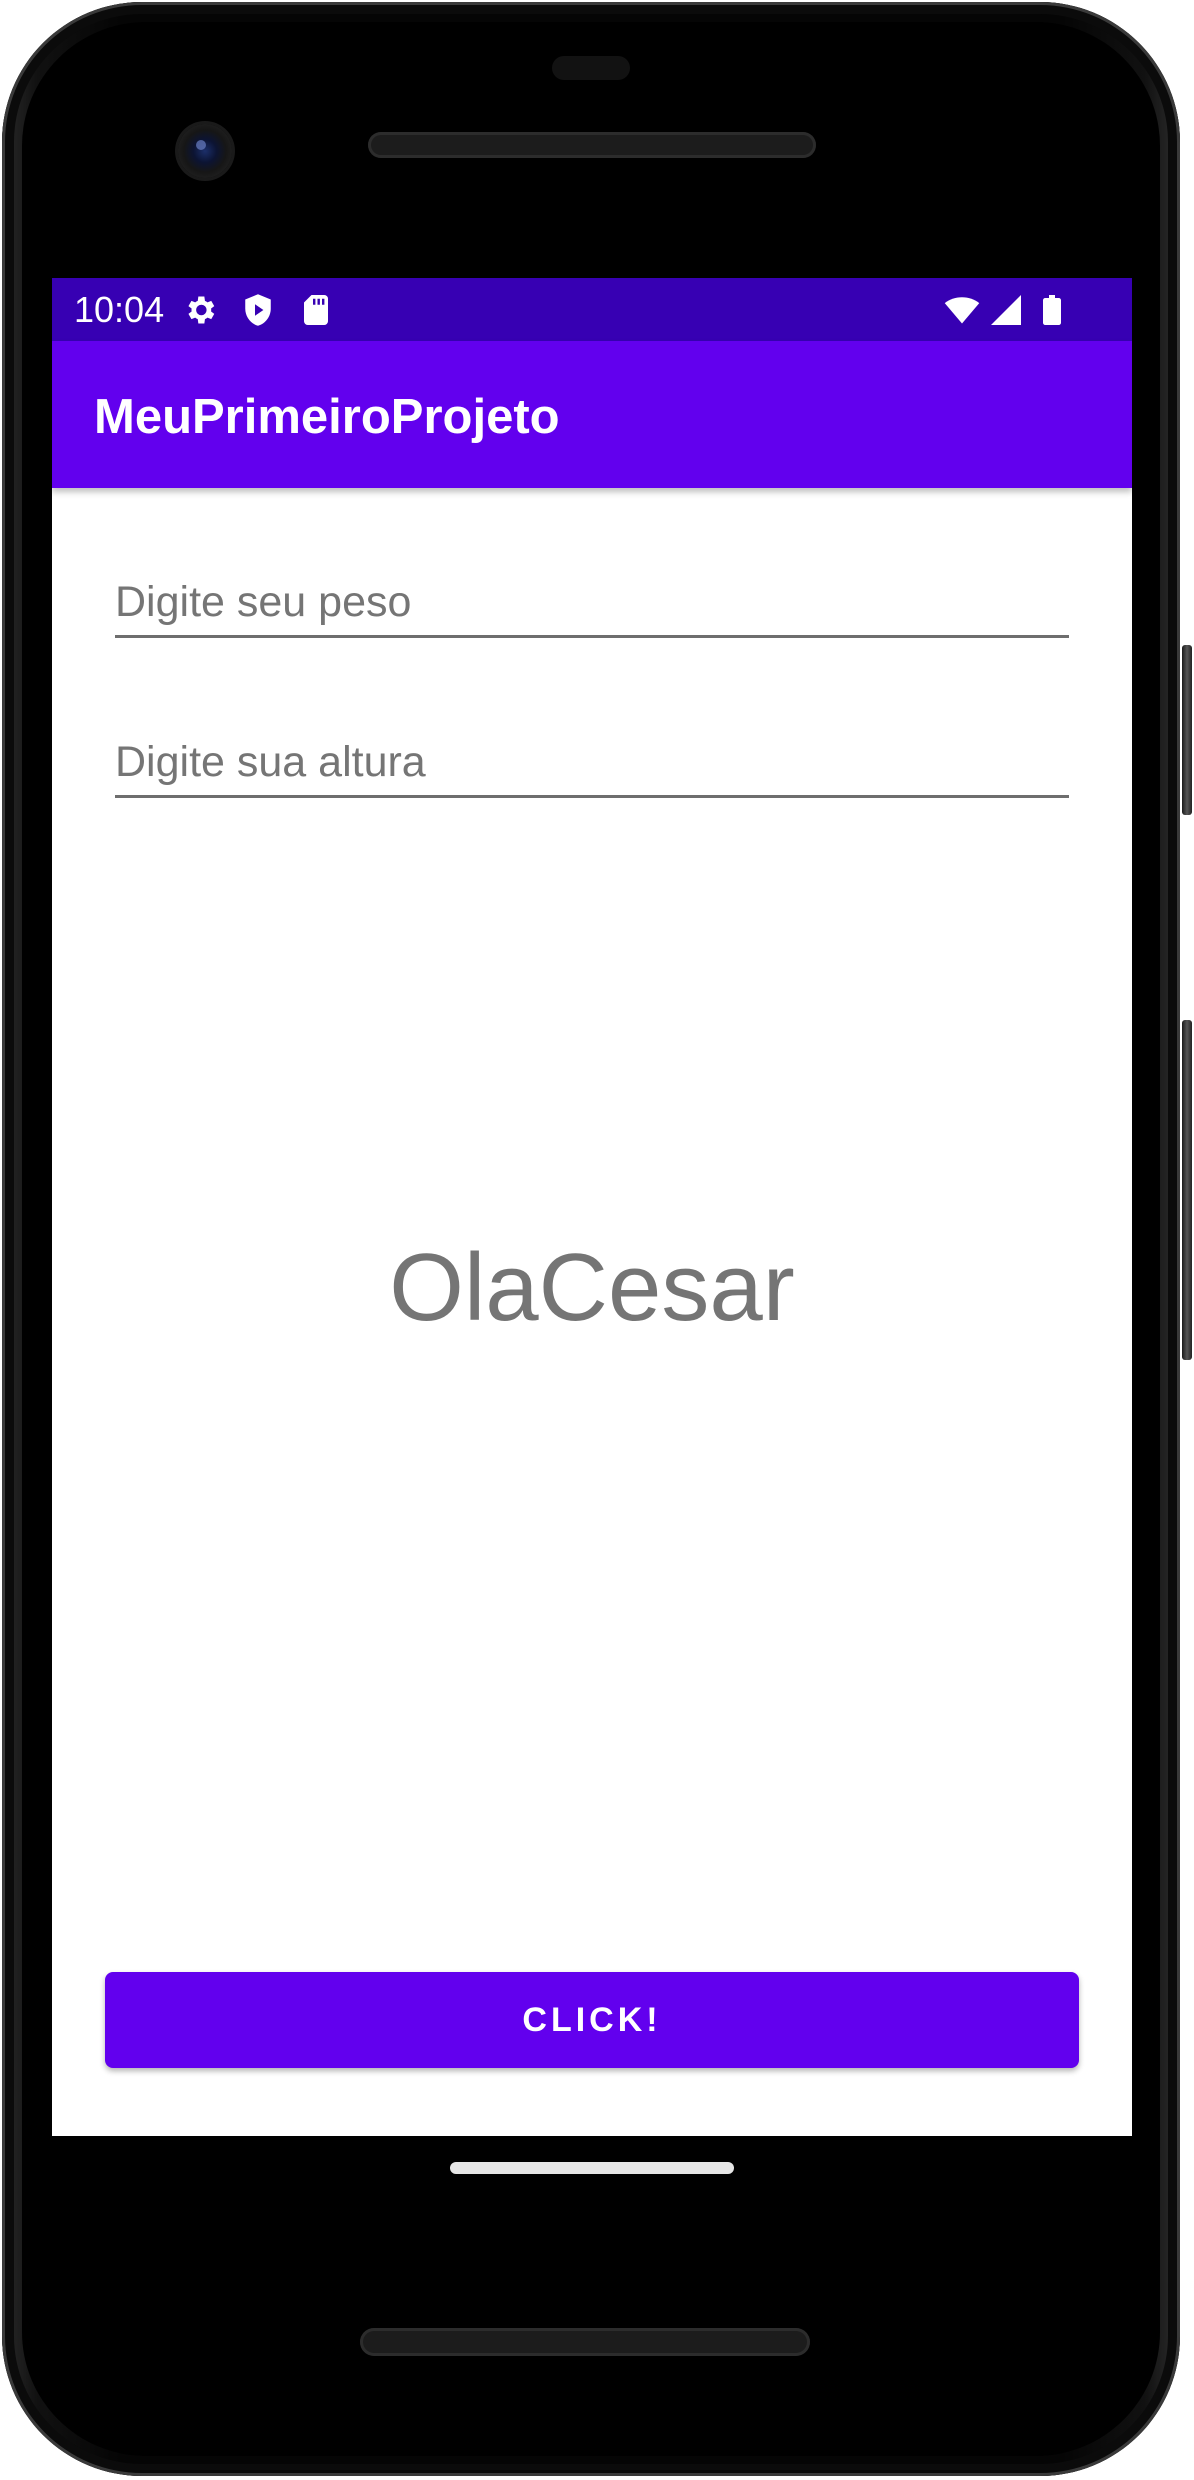 This screenshot has height=2480, width=1194. I want to click on altura-field, so click(592, 763).